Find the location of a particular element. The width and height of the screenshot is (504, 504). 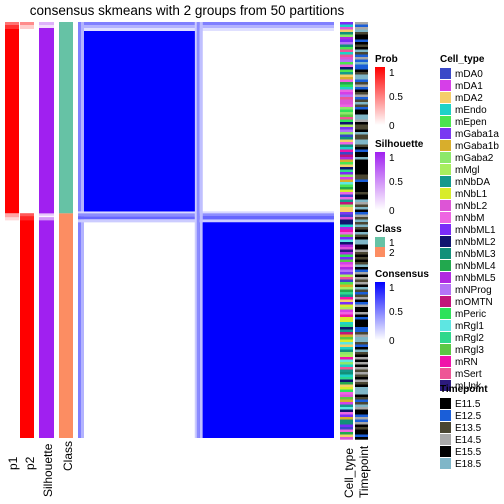

legend-cell-type-label: mEndo is located at coordinates (471, 110).